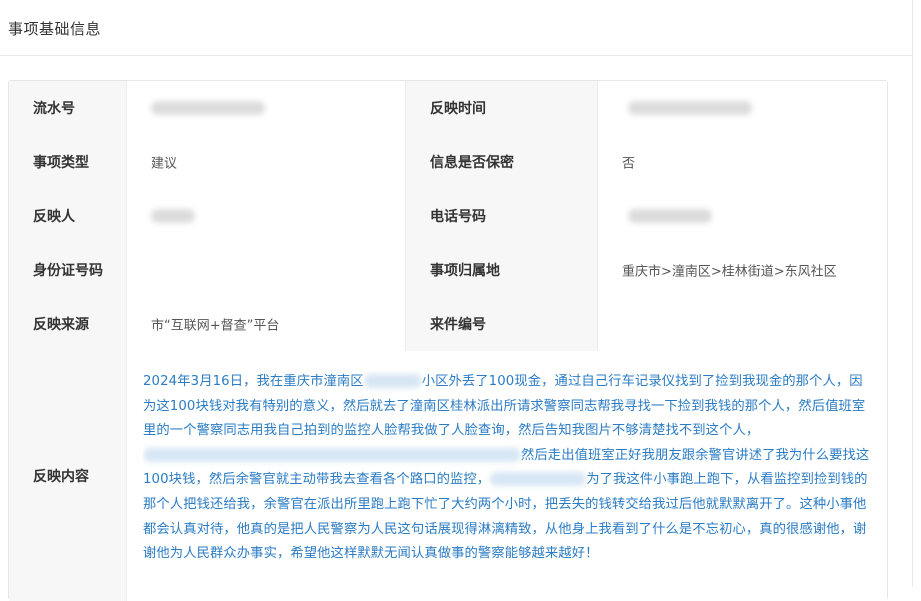 This screenshot has width=921, height=601. What do you see at coordinates (729, 272) in the screenshot?
I see `location-value: 重庆市>潼南区>桂林街道>东风社区` at bounding box center [729, 272].